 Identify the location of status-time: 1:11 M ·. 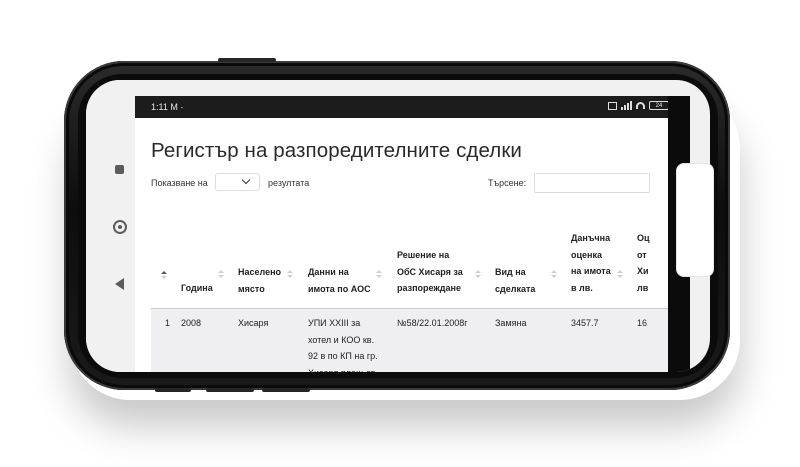
(167, 107).